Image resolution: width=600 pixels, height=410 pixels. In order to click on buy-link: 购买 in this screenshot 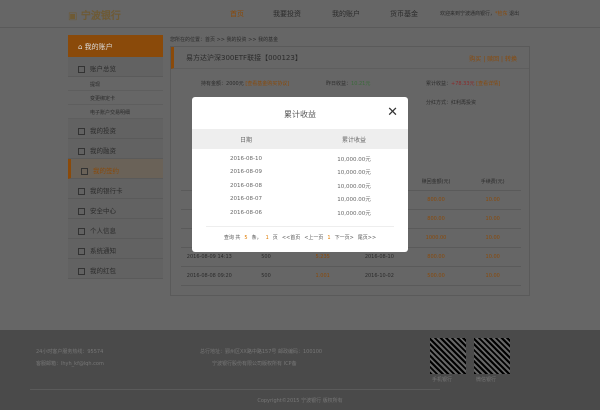, I will do `click(475, 59)`.